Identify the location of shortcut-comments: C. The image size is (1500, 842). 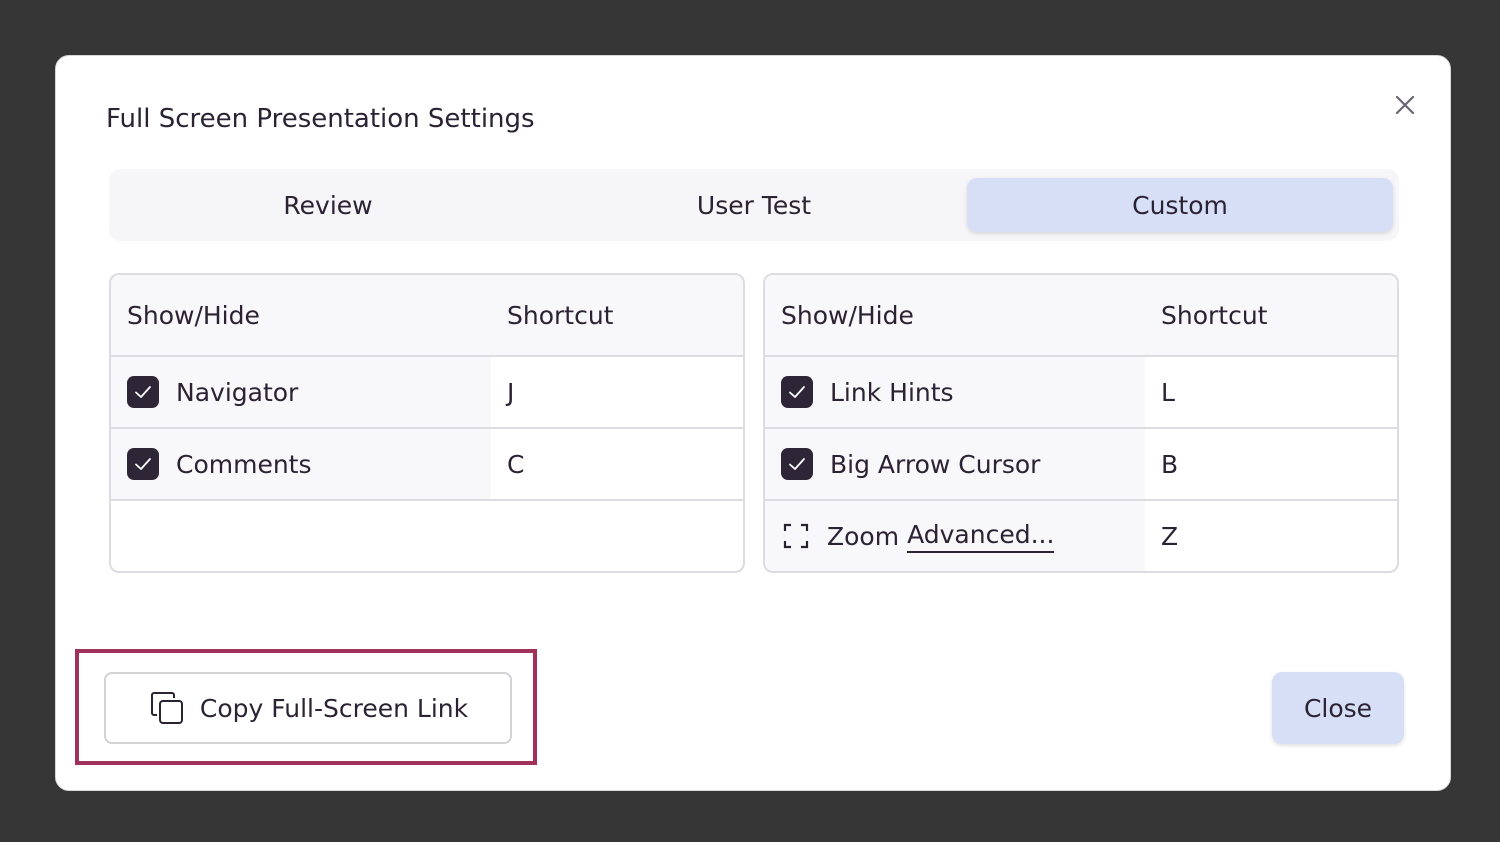
(516, 464).